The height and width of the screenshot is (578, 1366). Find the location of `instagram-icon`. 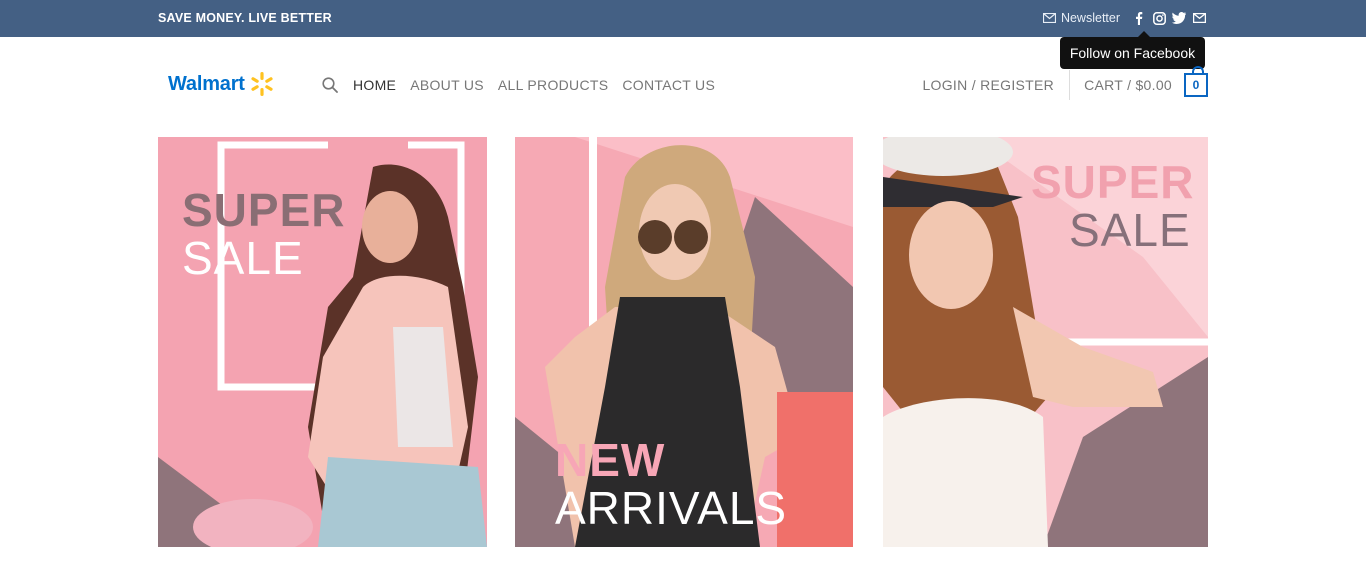

instagram-icon is located at coordinates (1159, 18).